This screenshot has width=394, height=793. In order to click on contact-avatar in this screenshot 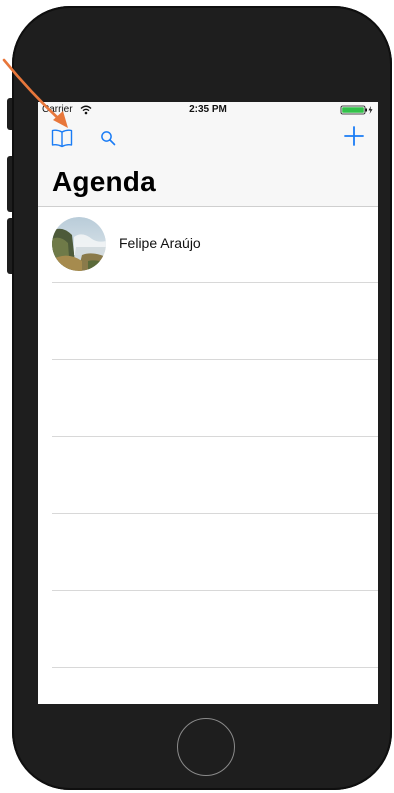, I will do `click(79, 244)`.